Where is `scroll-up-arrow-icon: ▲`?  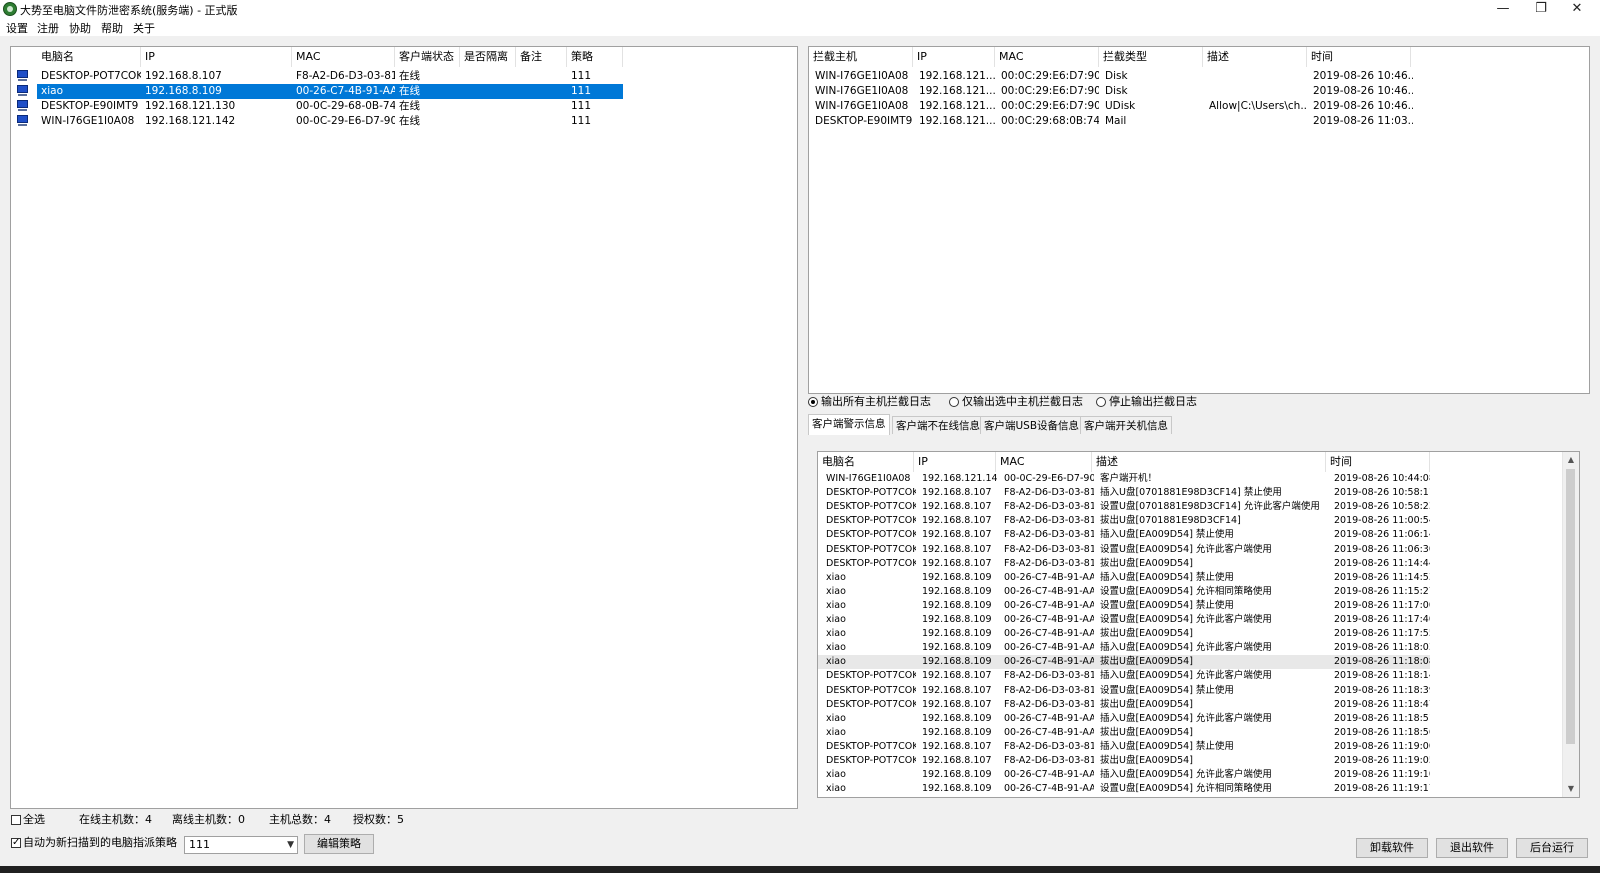
scroll-up-arrow-icon: ▲ is located at coordinates (1571, 460).